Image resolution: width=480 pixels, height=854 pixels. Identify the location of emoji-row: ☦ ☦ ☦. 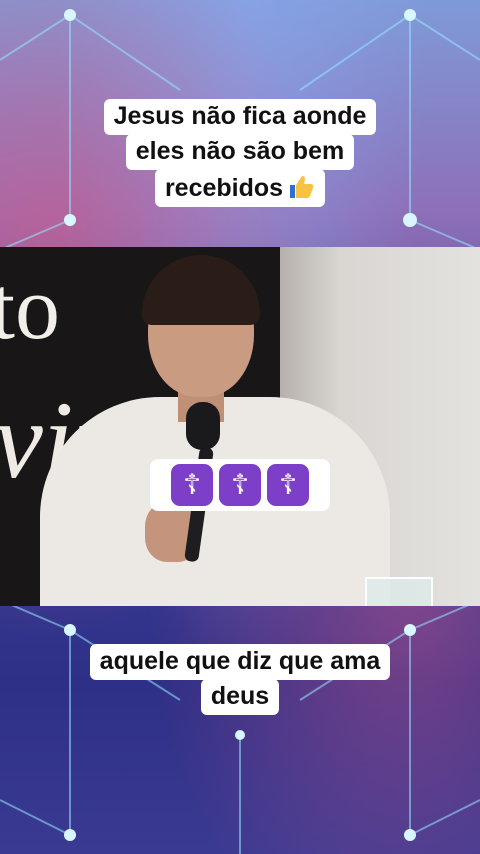
(240, 485).